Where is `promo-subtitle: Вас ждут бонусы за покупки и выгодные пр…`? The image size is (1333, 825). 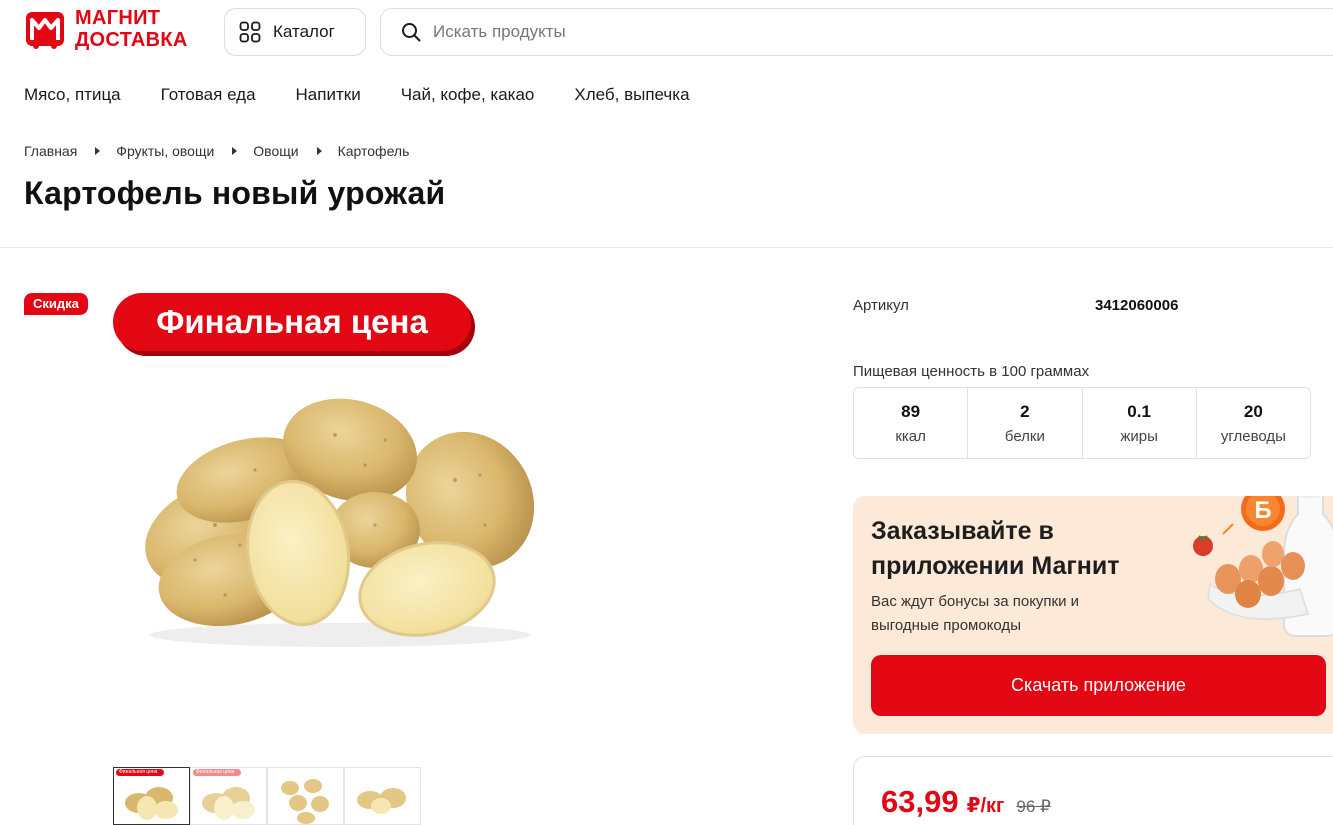 promo-subtitle: Вас ждут бонусы за покупки и выгодные пр… is located at coordinates (975, 613).